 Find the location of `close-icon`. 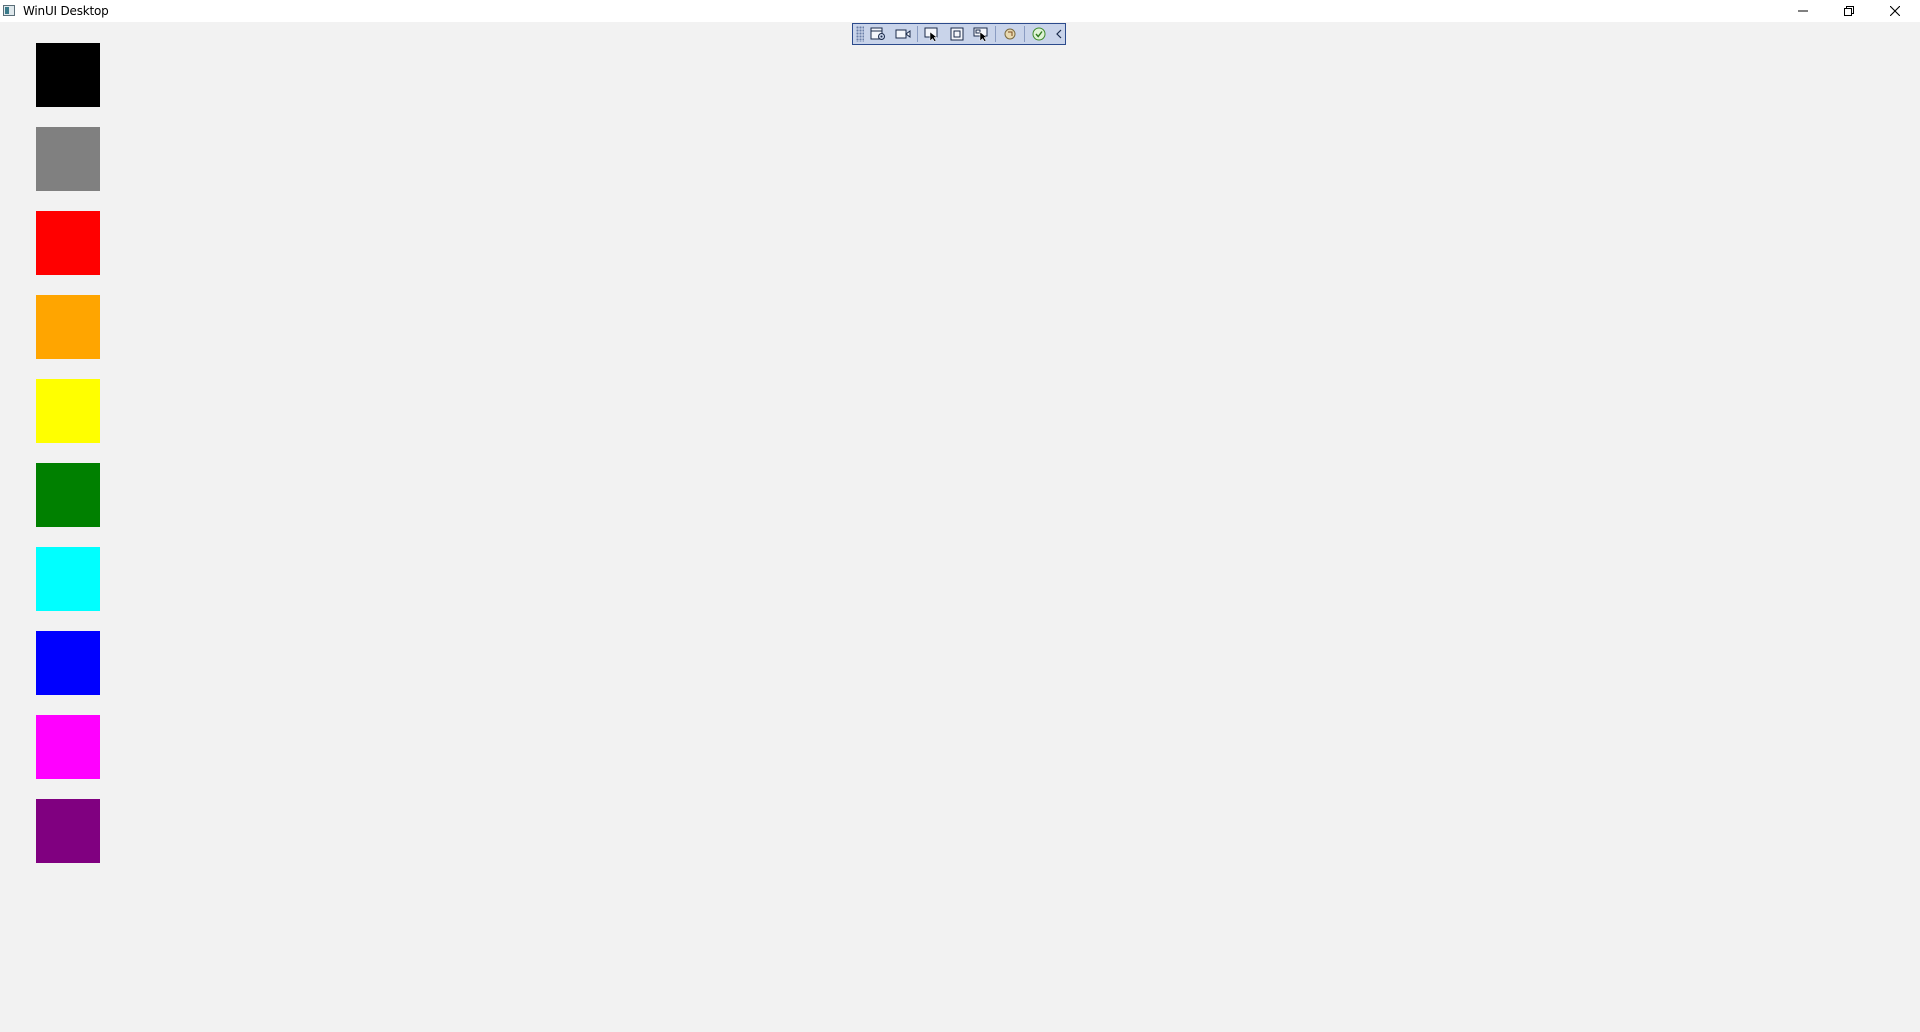

close-icon is located at coordinates (1895, 11).